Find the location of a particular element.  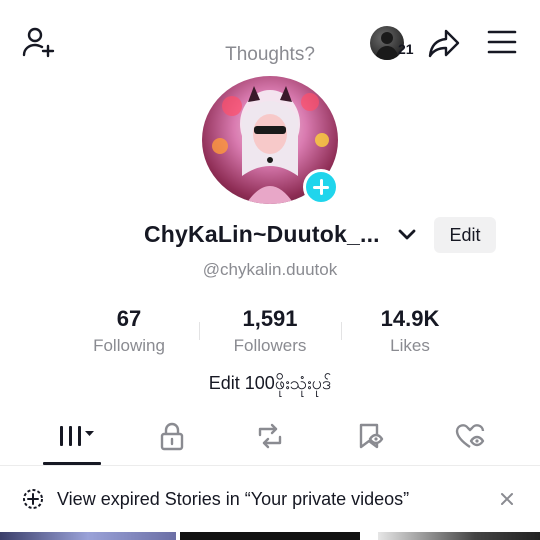

tab-saved is located at coordinates (370, 436).